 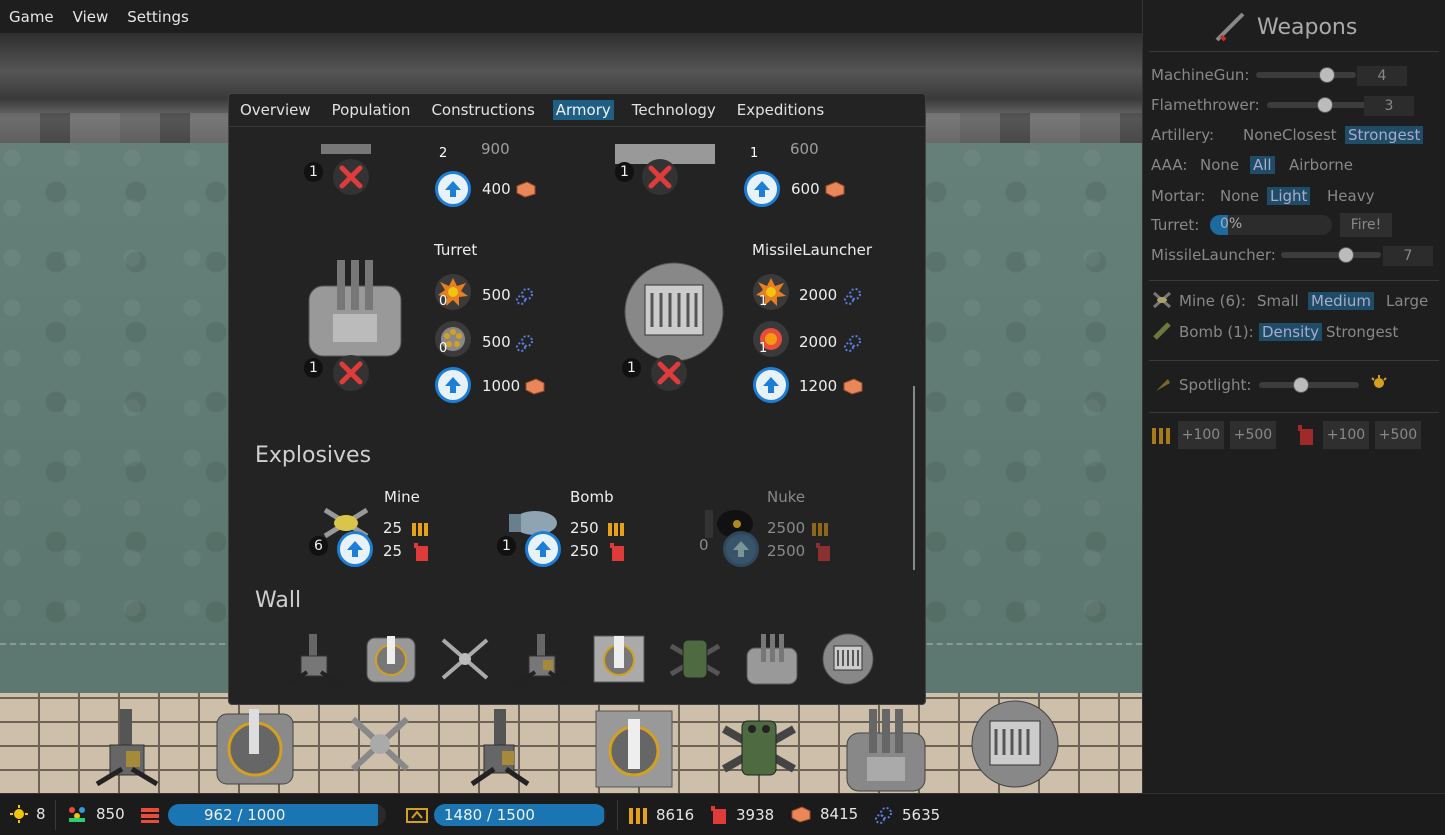 What do you see at coordinates (496, 295) in the screenshot?
I see `turret-stat1: 500` at bounding box center [496, 295].